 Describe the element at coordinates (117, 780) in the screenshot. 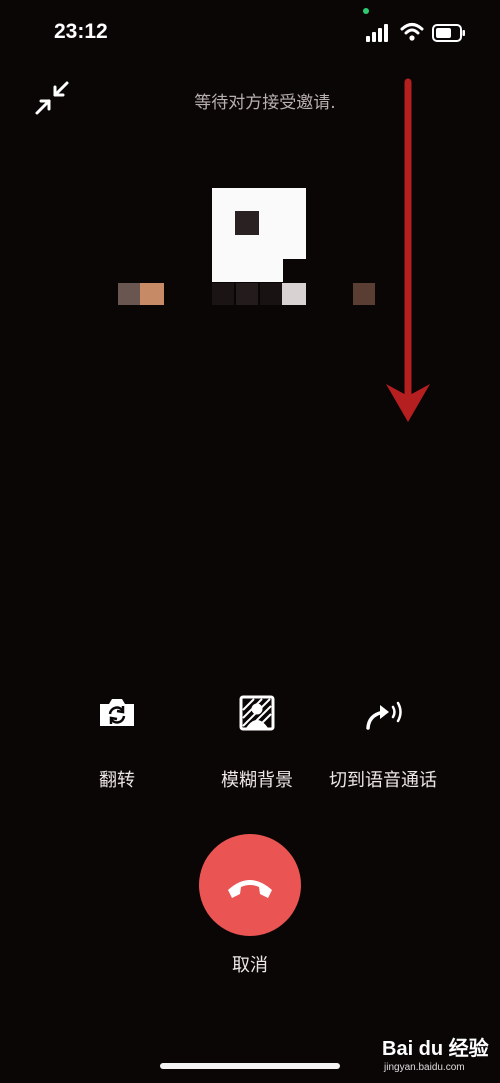

I see `flip-camera-label: 翻转` at that location.